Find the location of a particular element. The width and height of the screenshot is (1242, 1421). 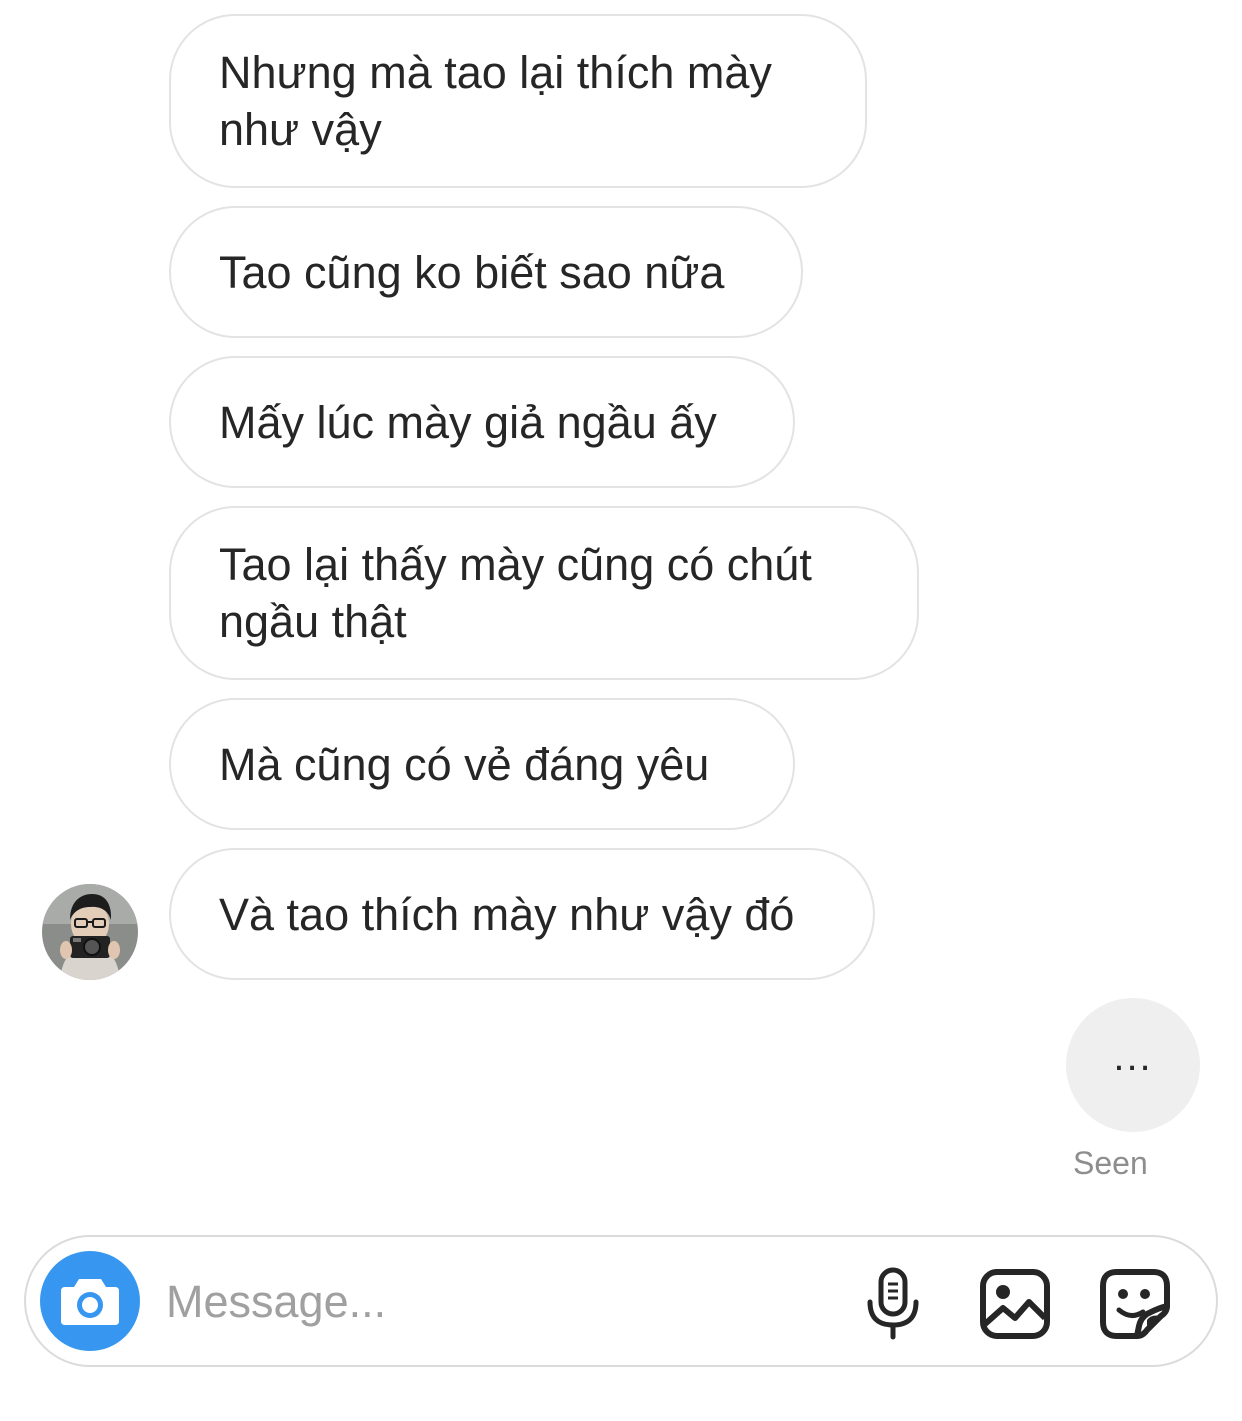

message-text: Tao lại thấy mày cũng có chút ngầu thật is located at coordinates (515, 593).